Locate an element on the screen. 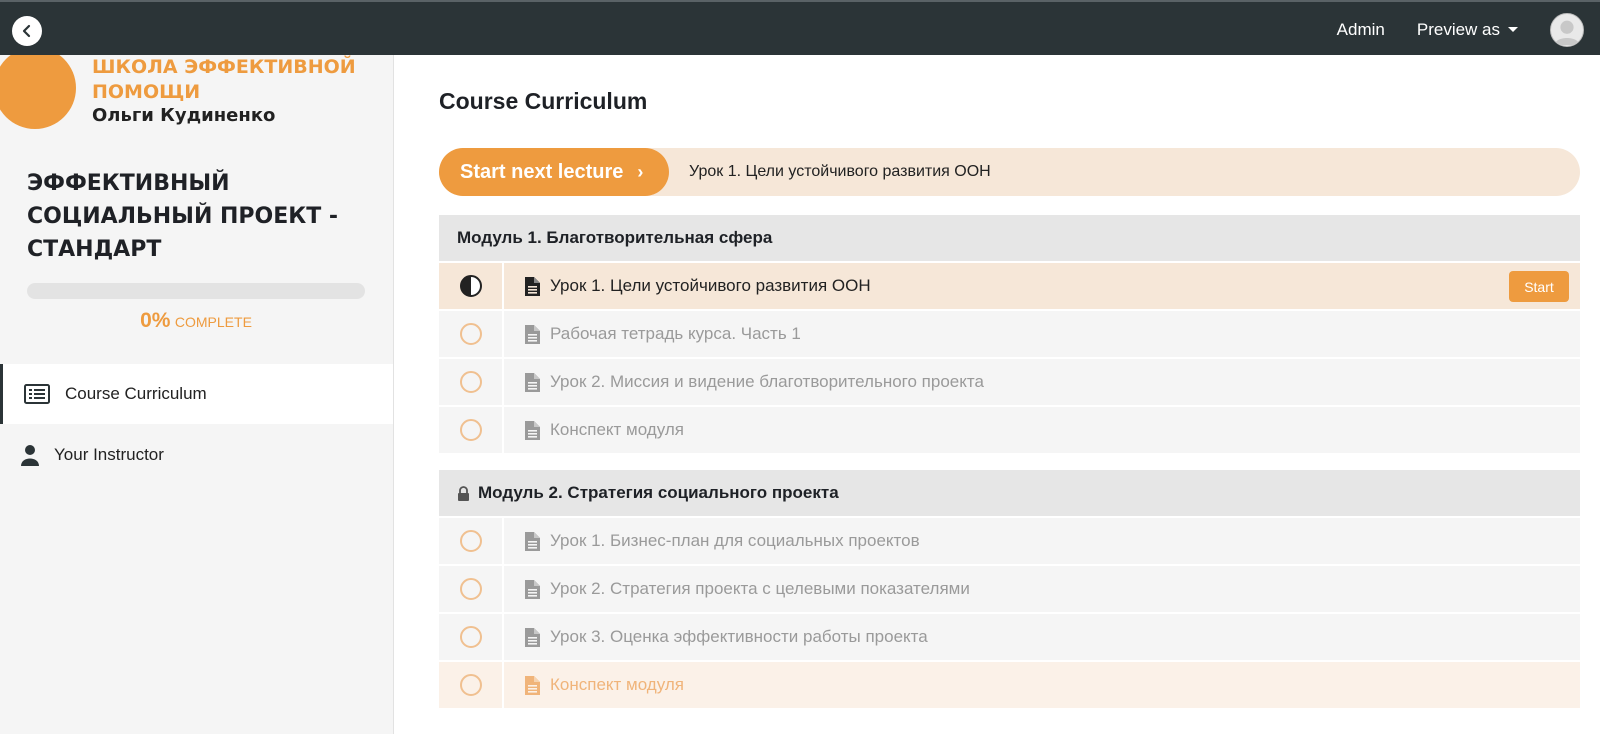 This screenshot has height=734, width=1600. top-bar: Admin Preview as is located at coordinates (800, 27).